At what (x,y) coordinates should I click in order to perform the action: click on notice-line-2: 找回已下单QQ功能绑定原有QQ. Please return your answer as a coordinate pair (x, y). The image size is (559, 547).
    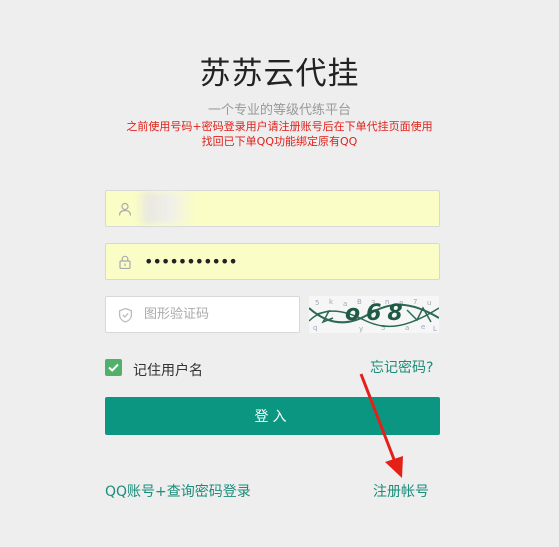
    Looking at the image, I should click on (279, 141).